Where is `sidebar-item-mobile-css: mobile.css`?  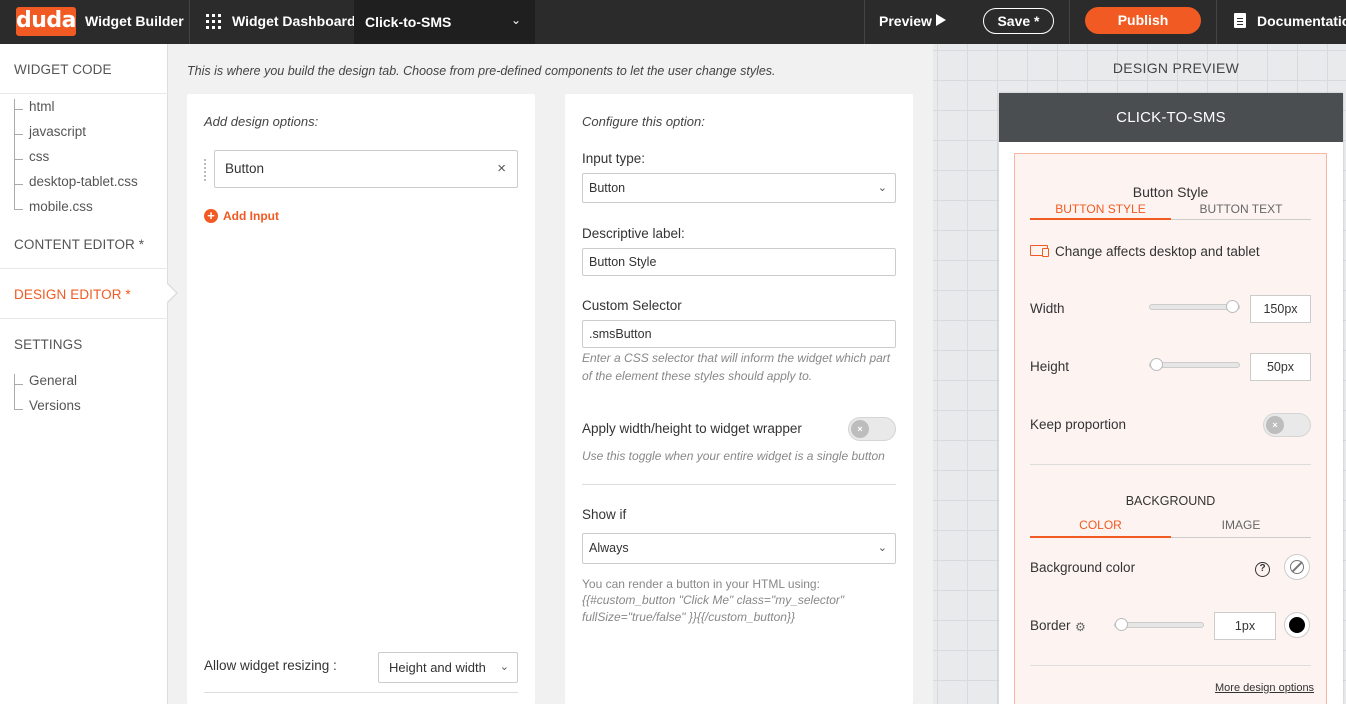
sidebar-item-mobile-css: mobile.css is located at coordinates (61, 206).